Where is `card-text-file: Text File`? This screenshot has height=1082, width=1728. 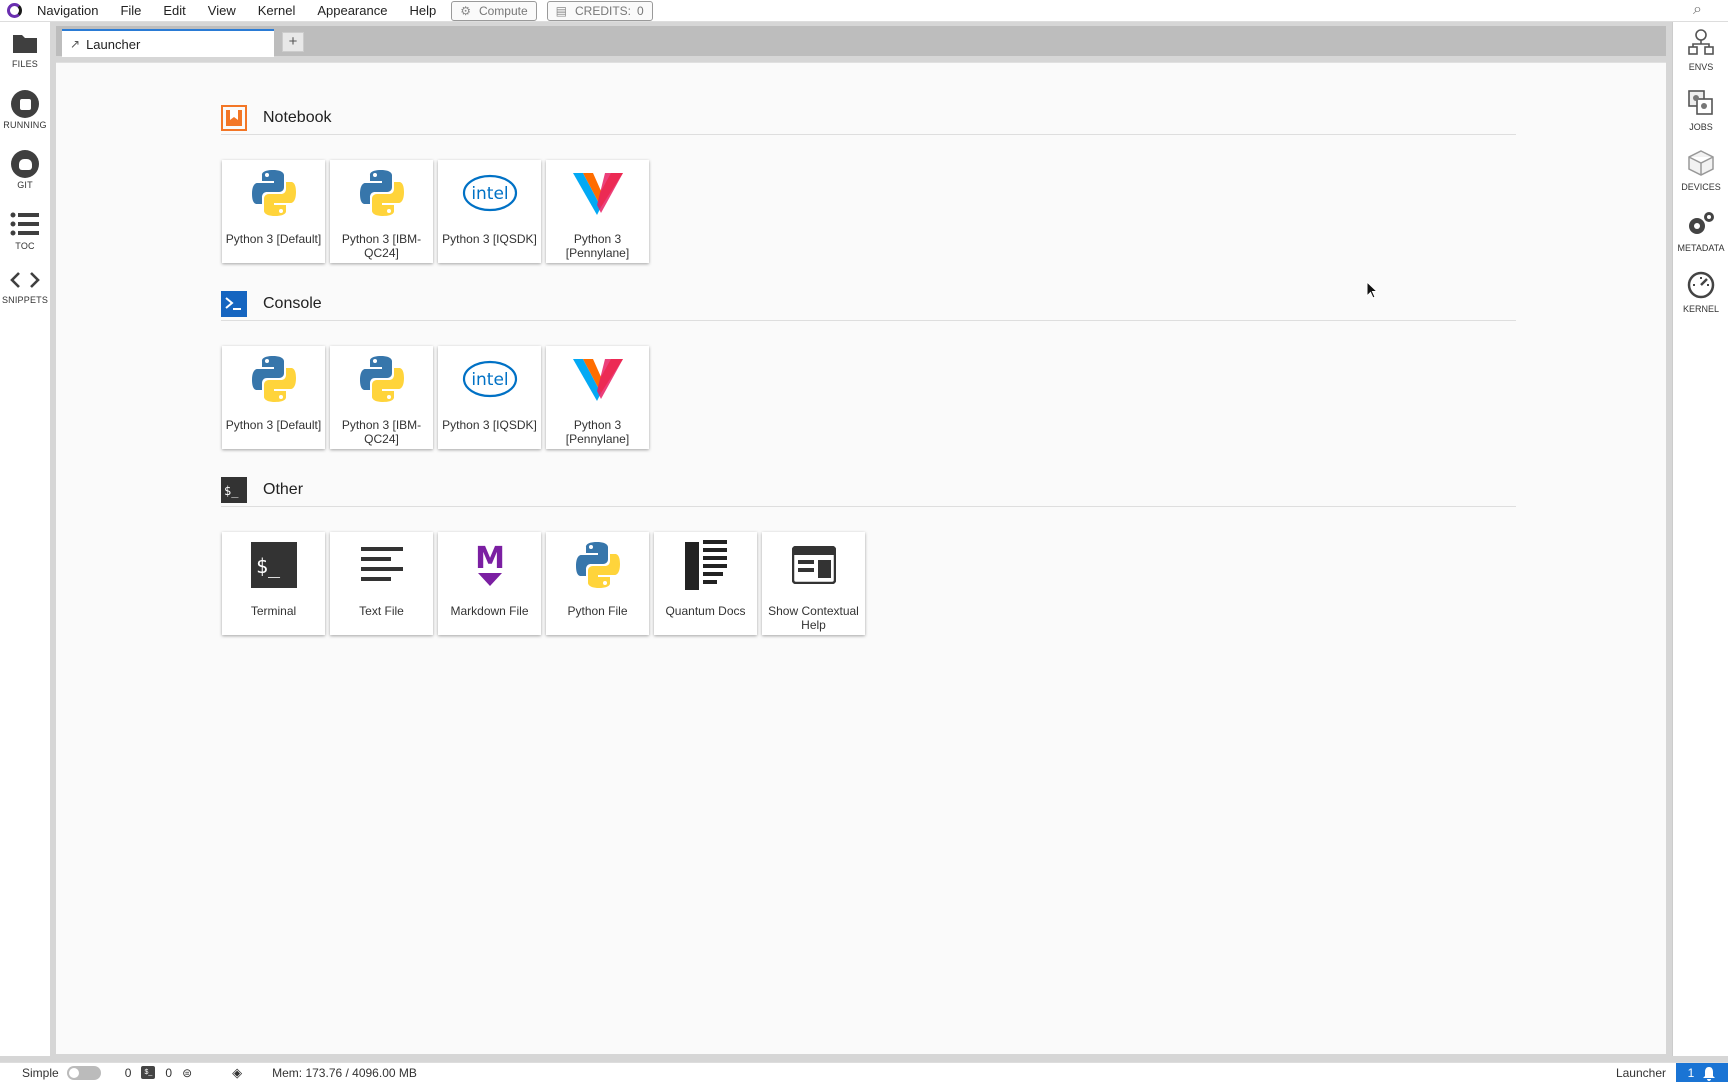 card-text-file: Text File is located at coordinates (381, 583).